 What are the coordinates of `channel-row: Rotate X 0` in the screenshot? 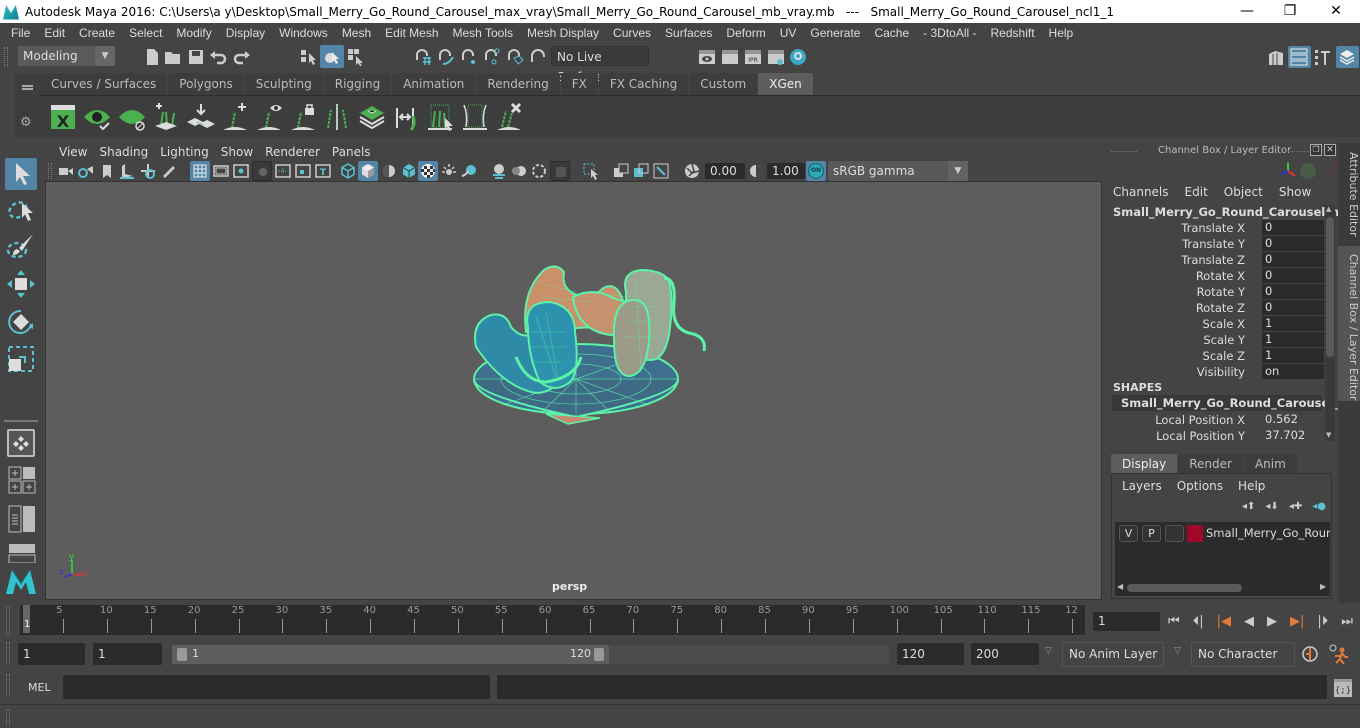 It's located at (1217, 276).